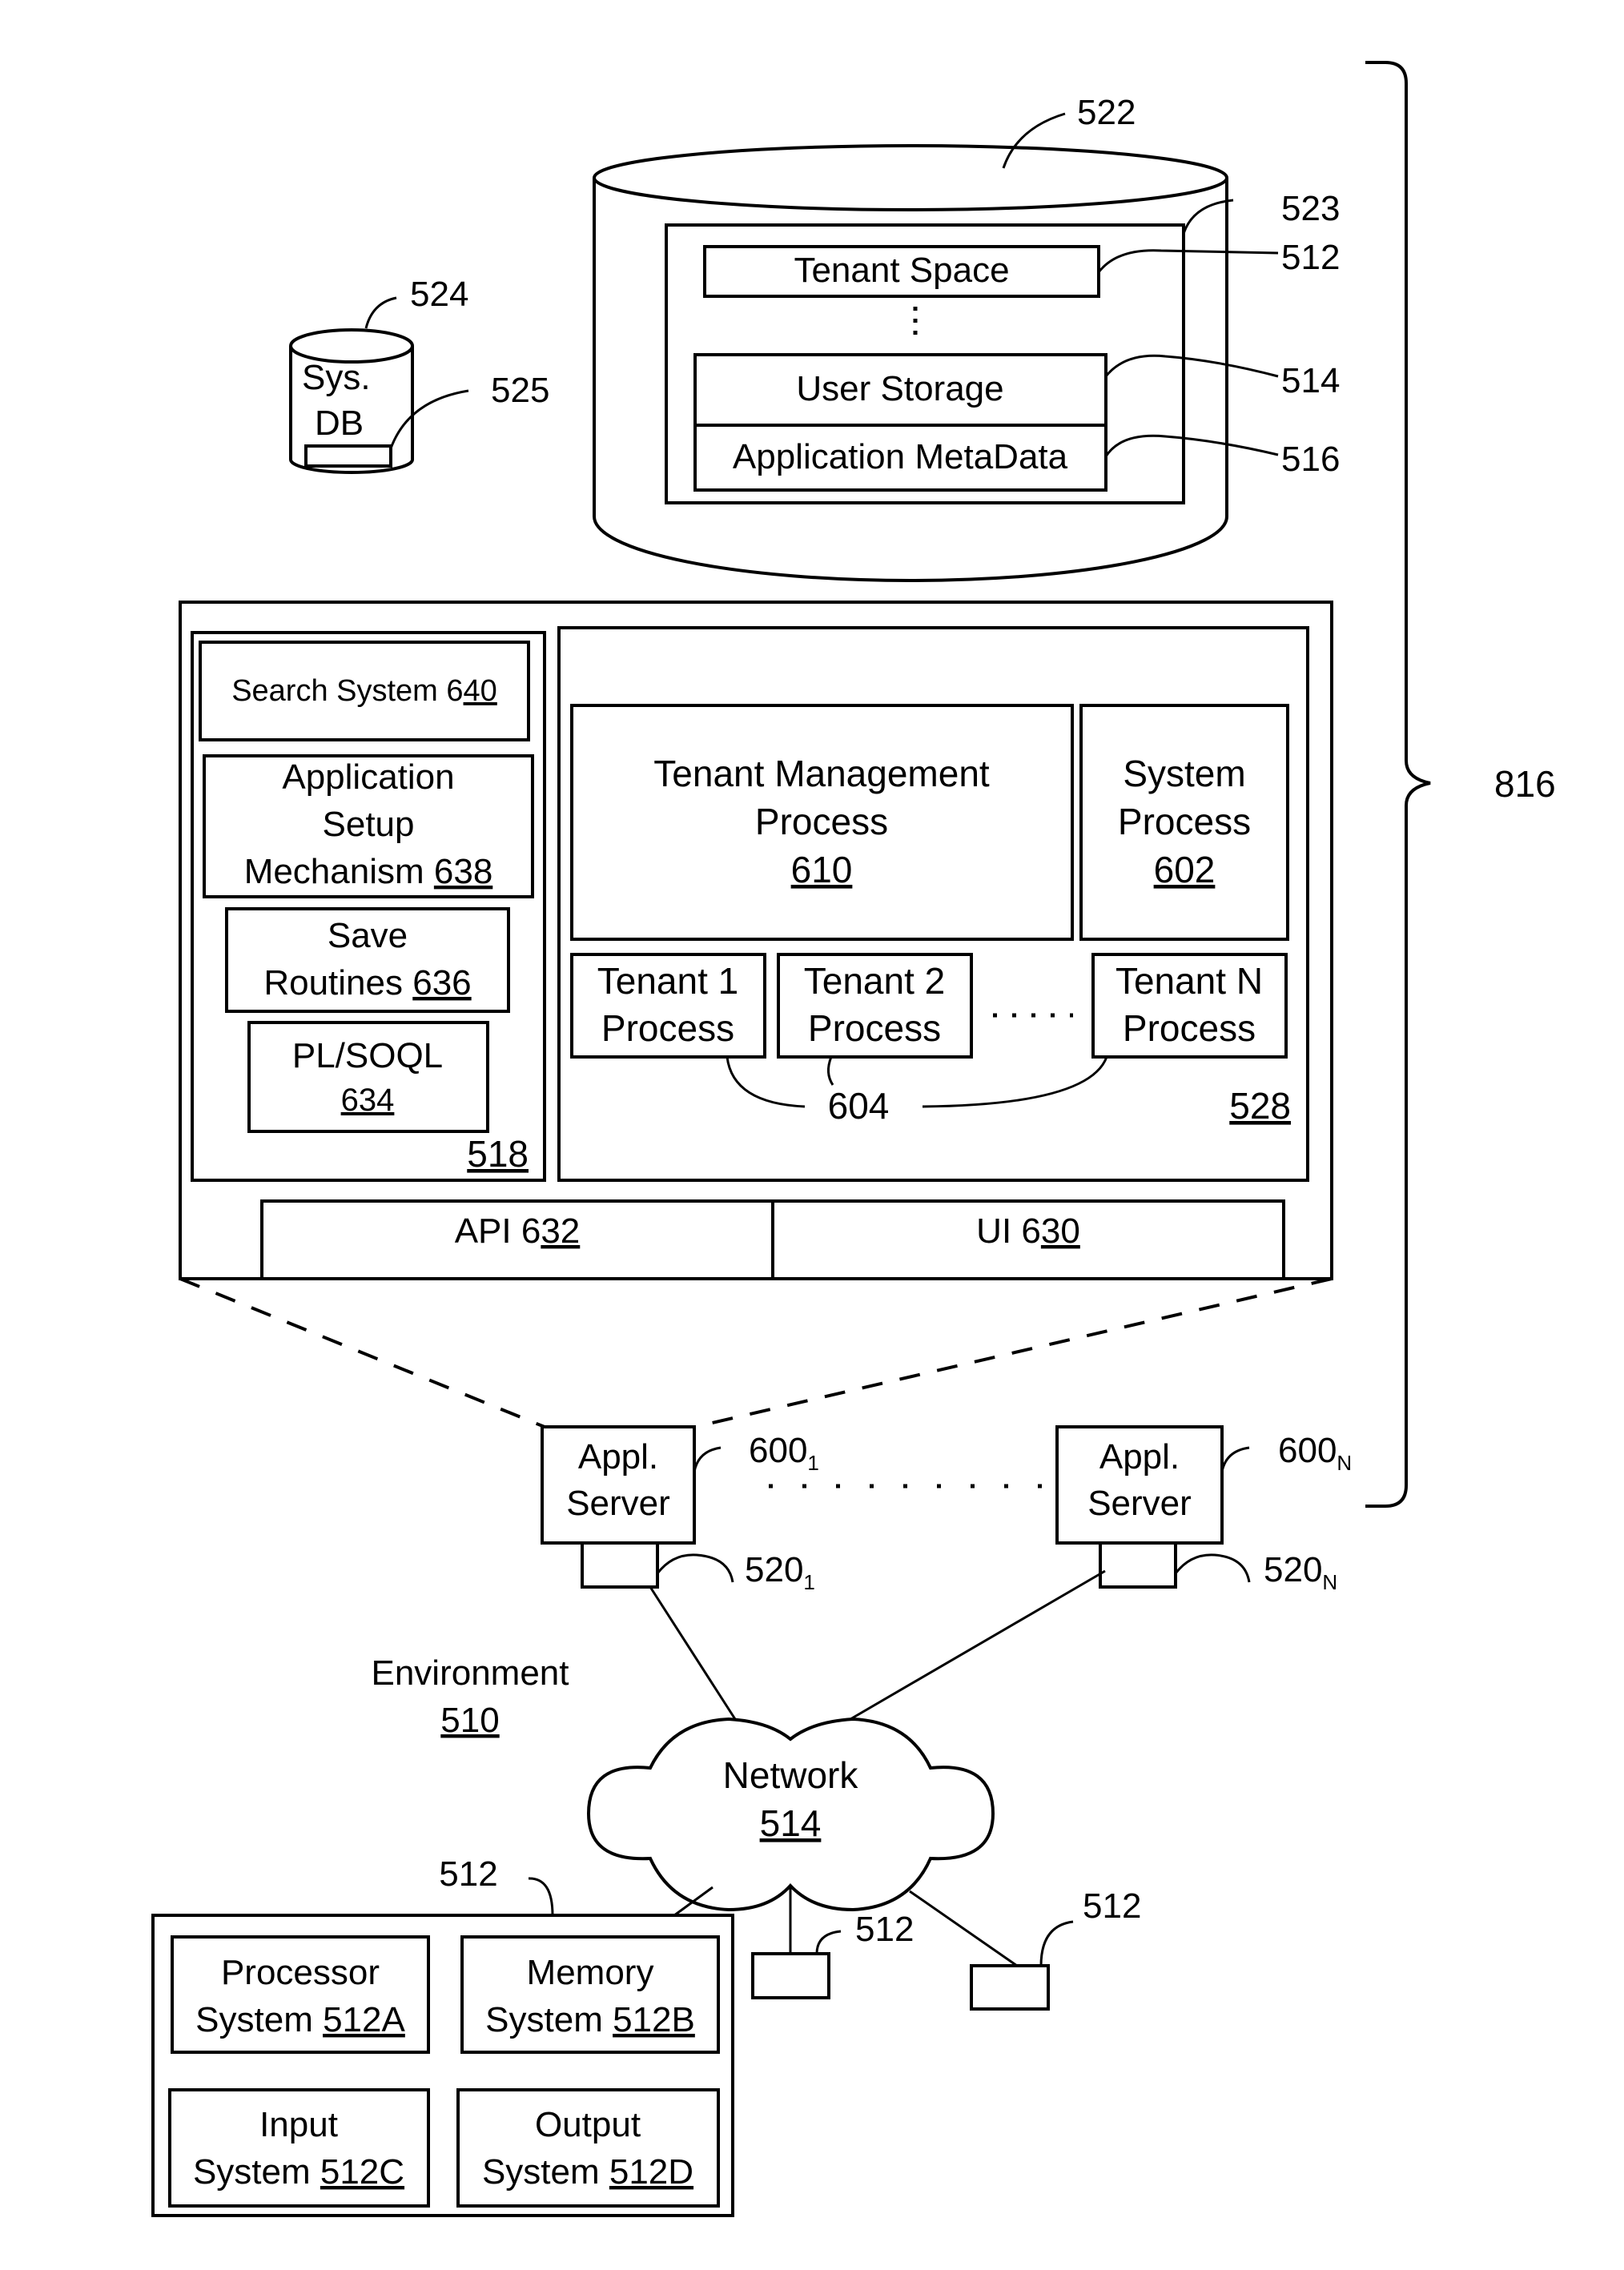 This screenshot has width=1624, height=2270. Describe the element at coordinates (821, 773) in the screenshot. I see `tenant-mgmt-line1: Tenant Management` at that location.